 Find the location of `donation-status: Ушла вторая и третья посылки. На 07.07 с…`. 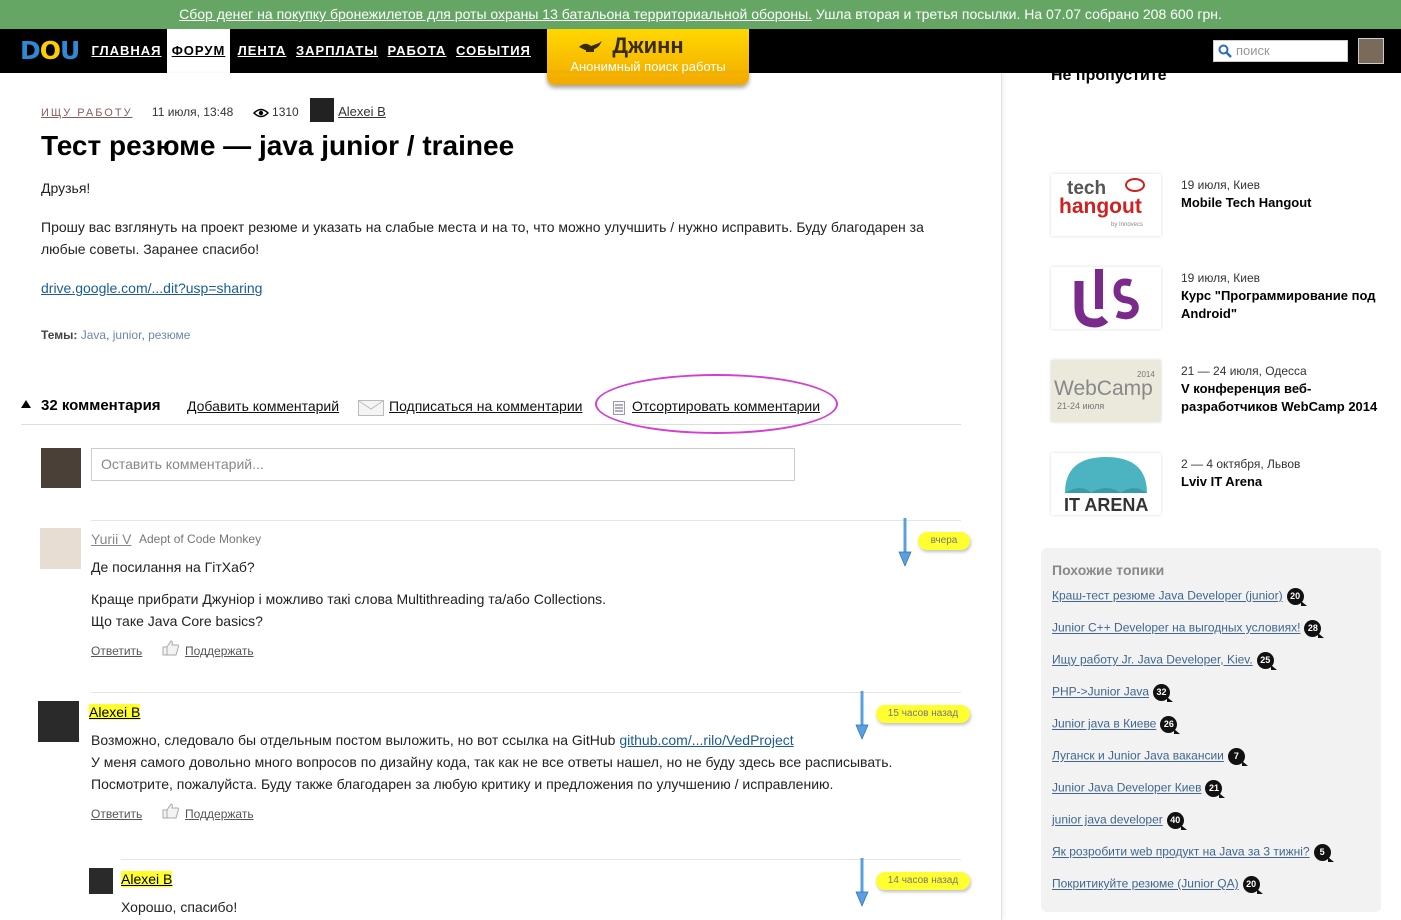

donation-status: Ушла вторая и третья посылки. На 07.07 с… is located at coordinates (1017, 14).